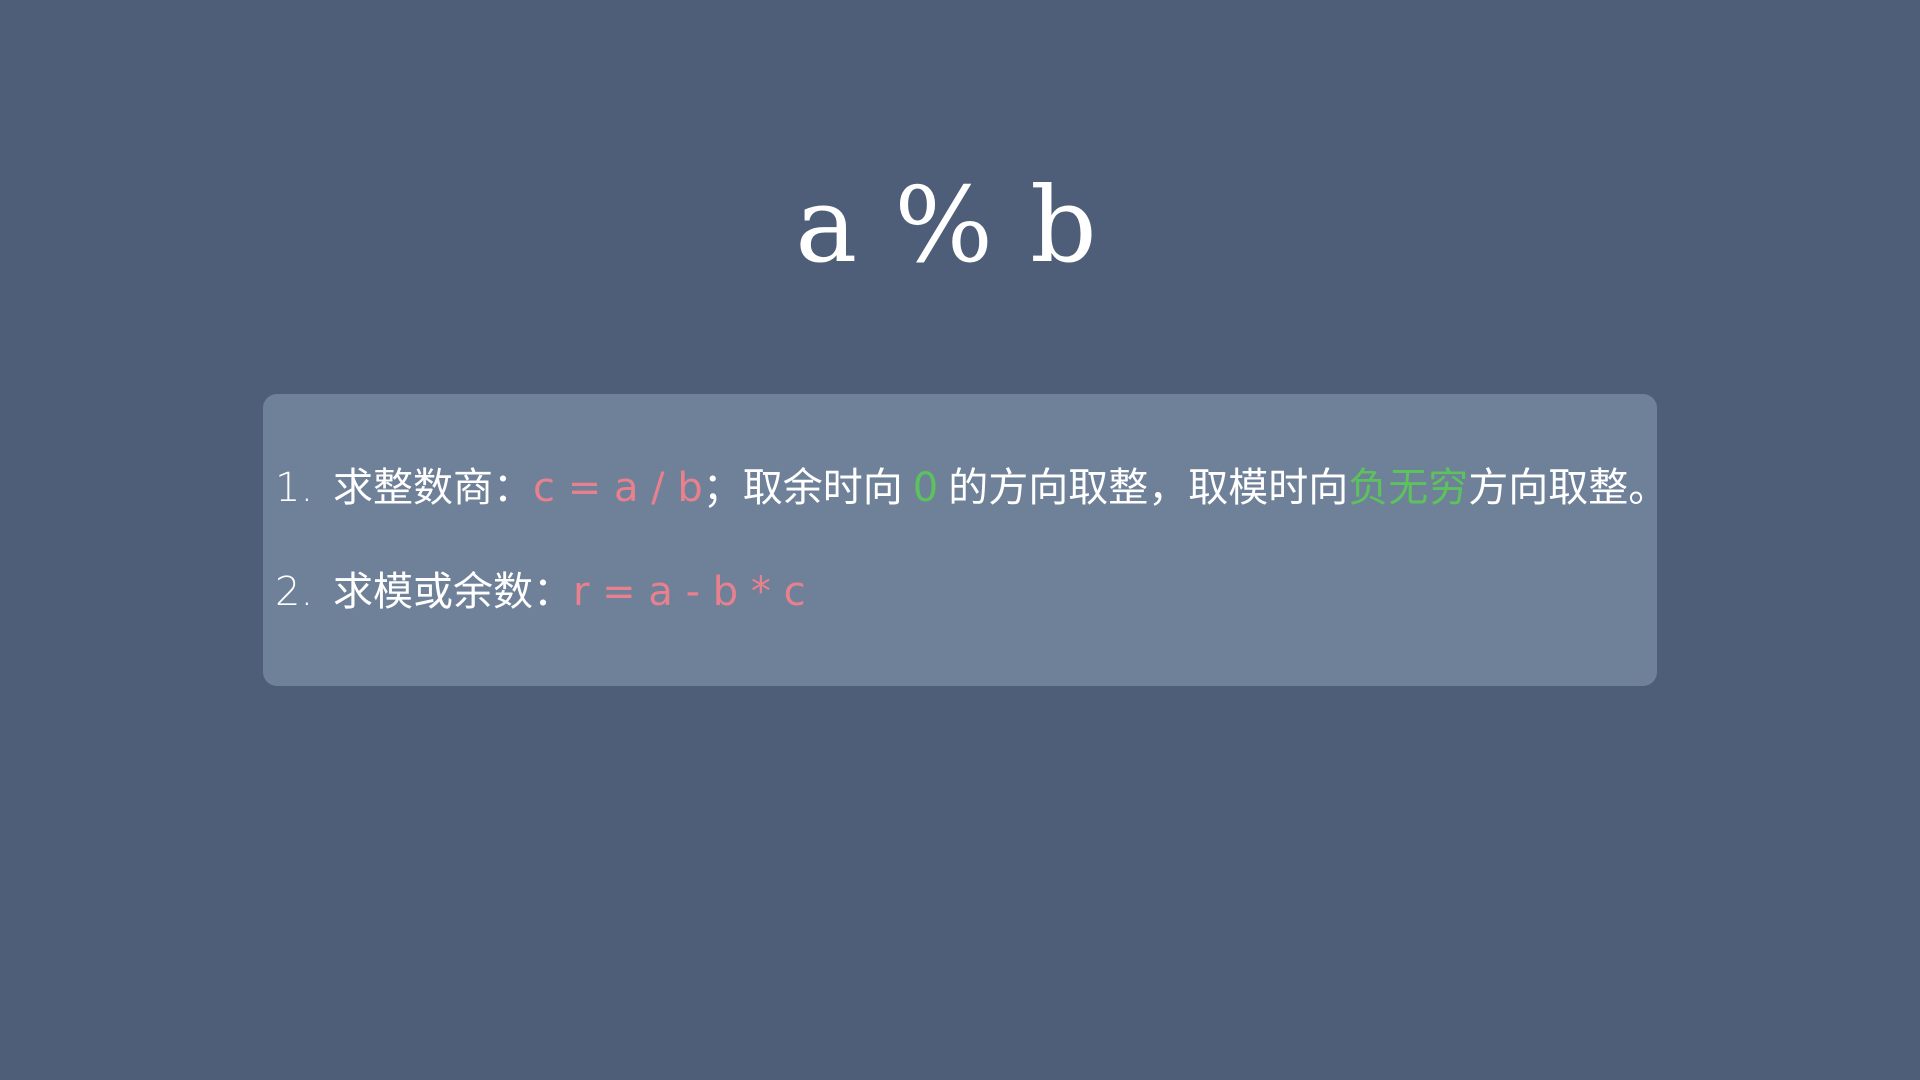 The image size is (1920, 1080). I want to click on slide-title: a % b, so click(947, 225).